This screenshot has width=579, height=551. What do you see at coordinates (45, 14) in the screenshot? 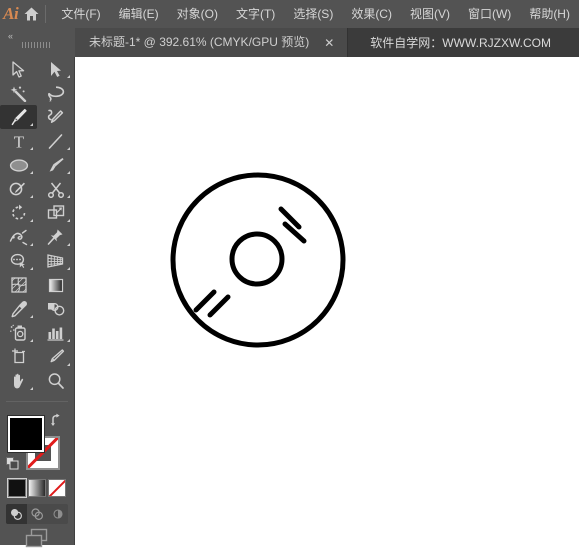
I see `menubar-divider` at bounding box center [45, 14].